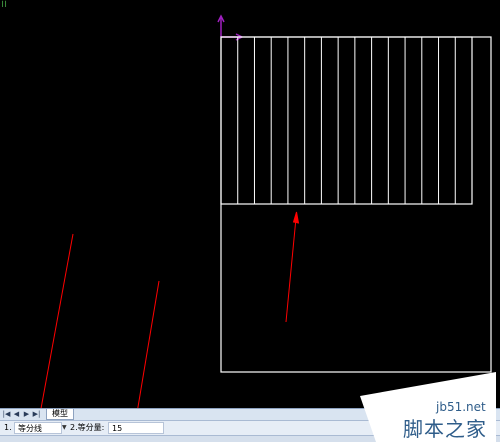 The image size is (500, 442). I want to click on arrow-to-field1, so click(57, 320).